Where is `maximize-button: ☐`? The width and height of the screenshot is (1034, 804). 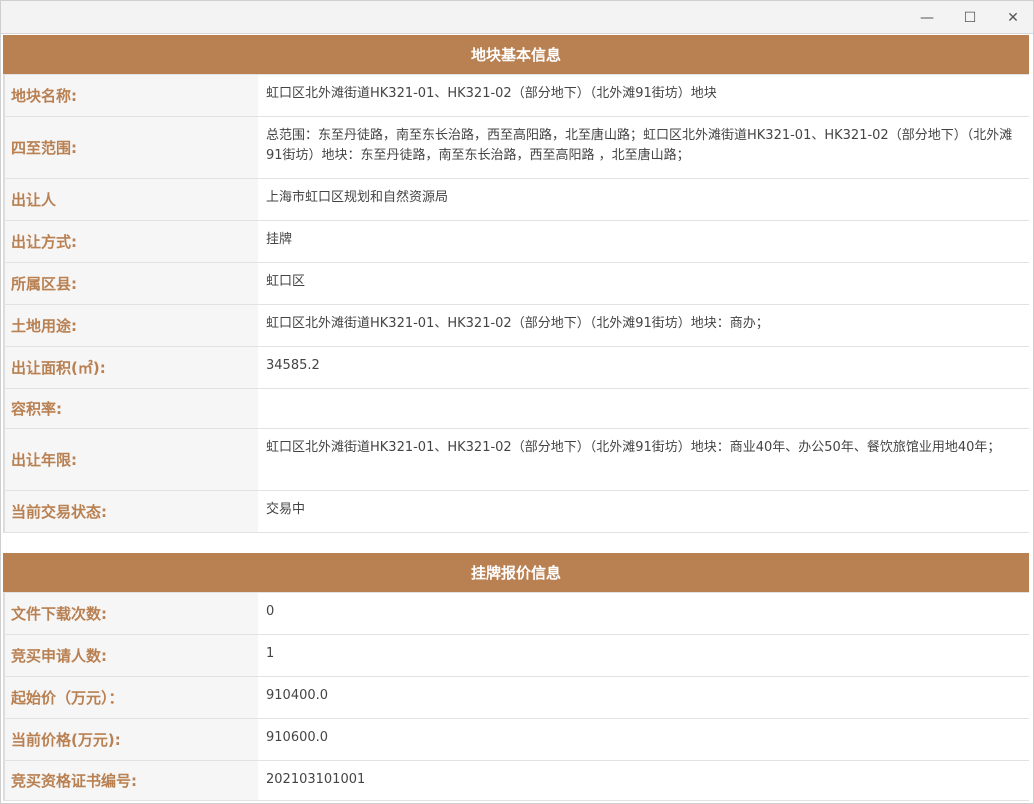
maximize-button: ☐ is located at coordinates (970, 17).